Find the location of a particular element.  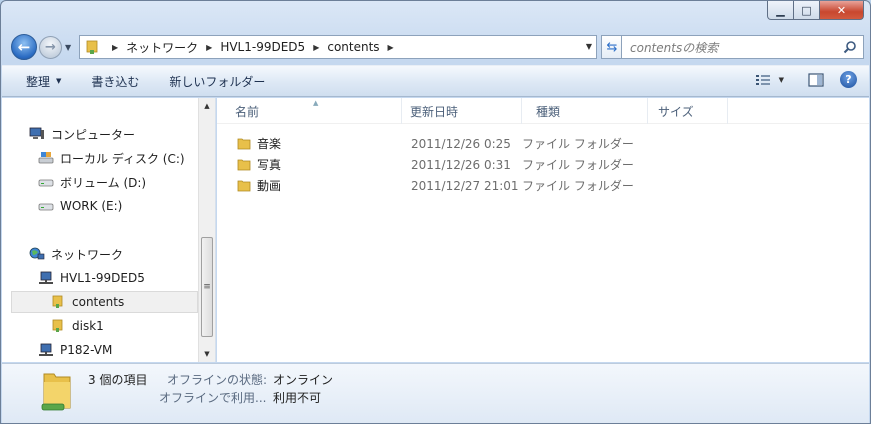

file-name-cell: 動画 is located at coordinates (309, 185).